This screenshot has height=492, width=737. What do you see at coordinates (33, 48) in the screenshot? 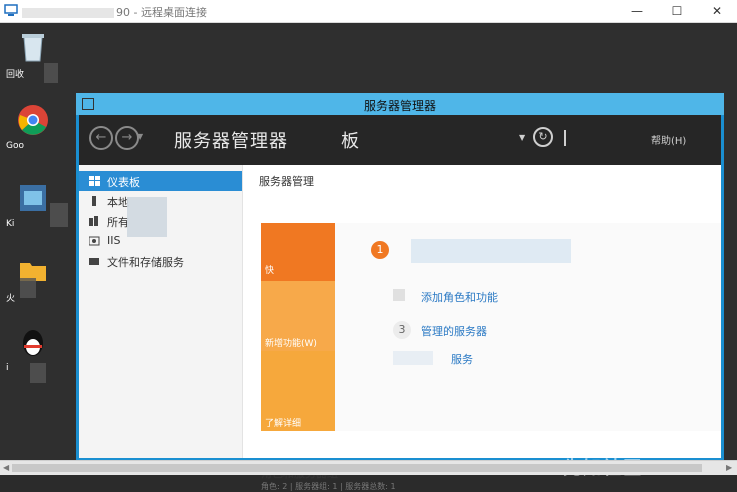
I see `recycle-bin-icon` at bounding box center [33, 48].